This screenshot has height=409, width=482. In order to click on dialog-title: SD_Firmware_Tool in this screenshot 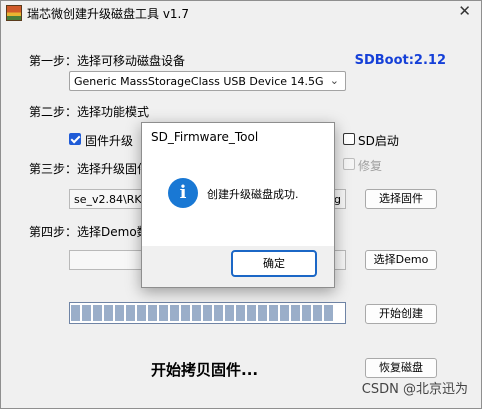, I will do `click(205, 137)`.